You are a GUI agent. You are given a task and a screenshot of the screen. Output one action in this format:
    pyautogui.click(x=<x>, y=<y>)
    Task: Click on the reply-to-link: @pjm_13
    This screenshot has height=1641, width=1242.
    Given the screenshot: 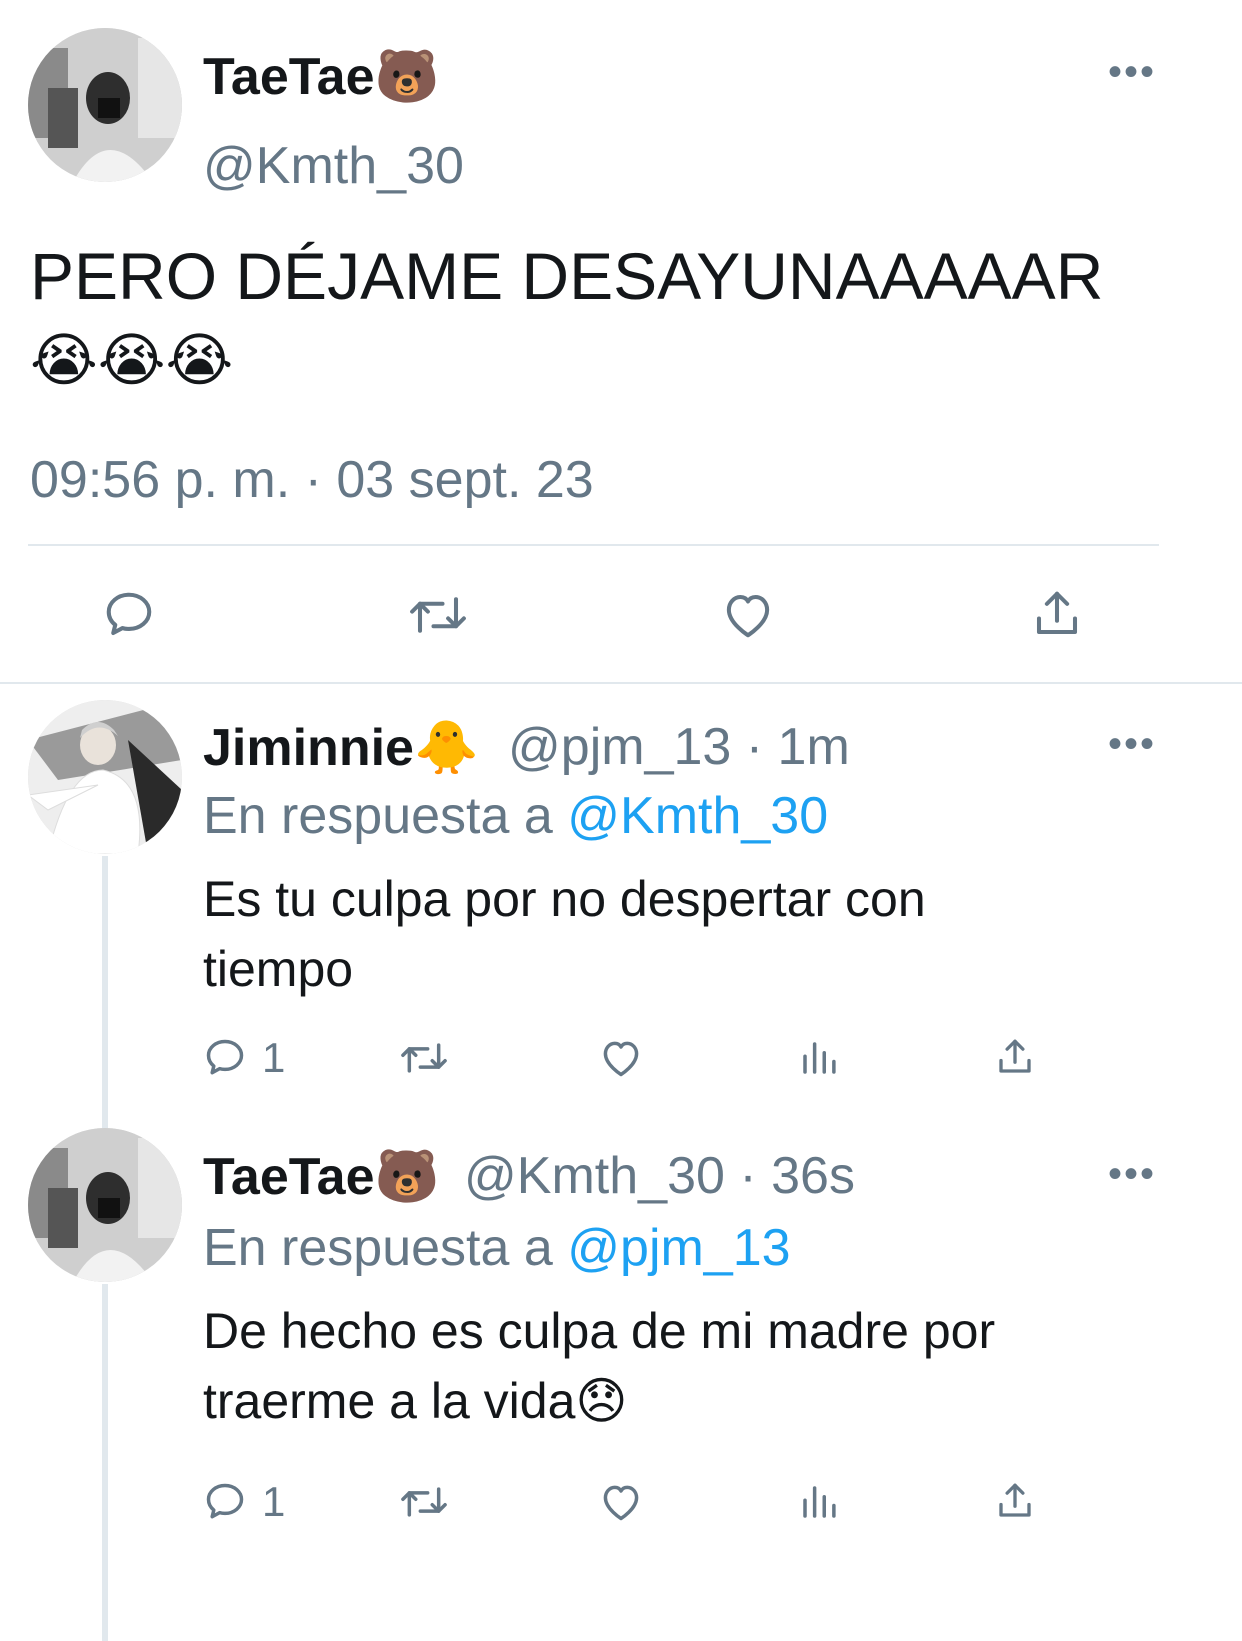 What is the action you would take?
    pyautogui.click(x=678, y=1248)
    